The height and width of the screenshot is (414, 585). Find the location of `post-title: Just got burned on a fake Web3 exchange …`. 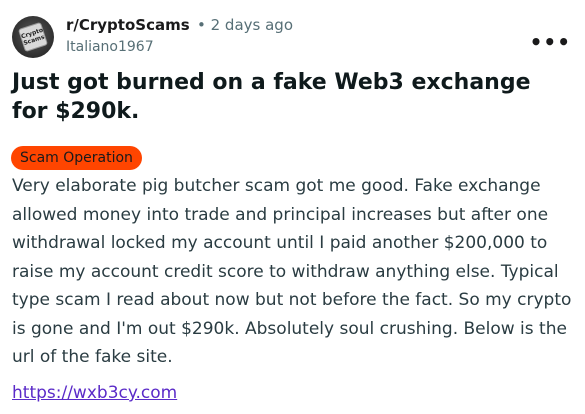

post-title: Just got burned on a fake Web3 exchange … is located at coordinates (292, 97).